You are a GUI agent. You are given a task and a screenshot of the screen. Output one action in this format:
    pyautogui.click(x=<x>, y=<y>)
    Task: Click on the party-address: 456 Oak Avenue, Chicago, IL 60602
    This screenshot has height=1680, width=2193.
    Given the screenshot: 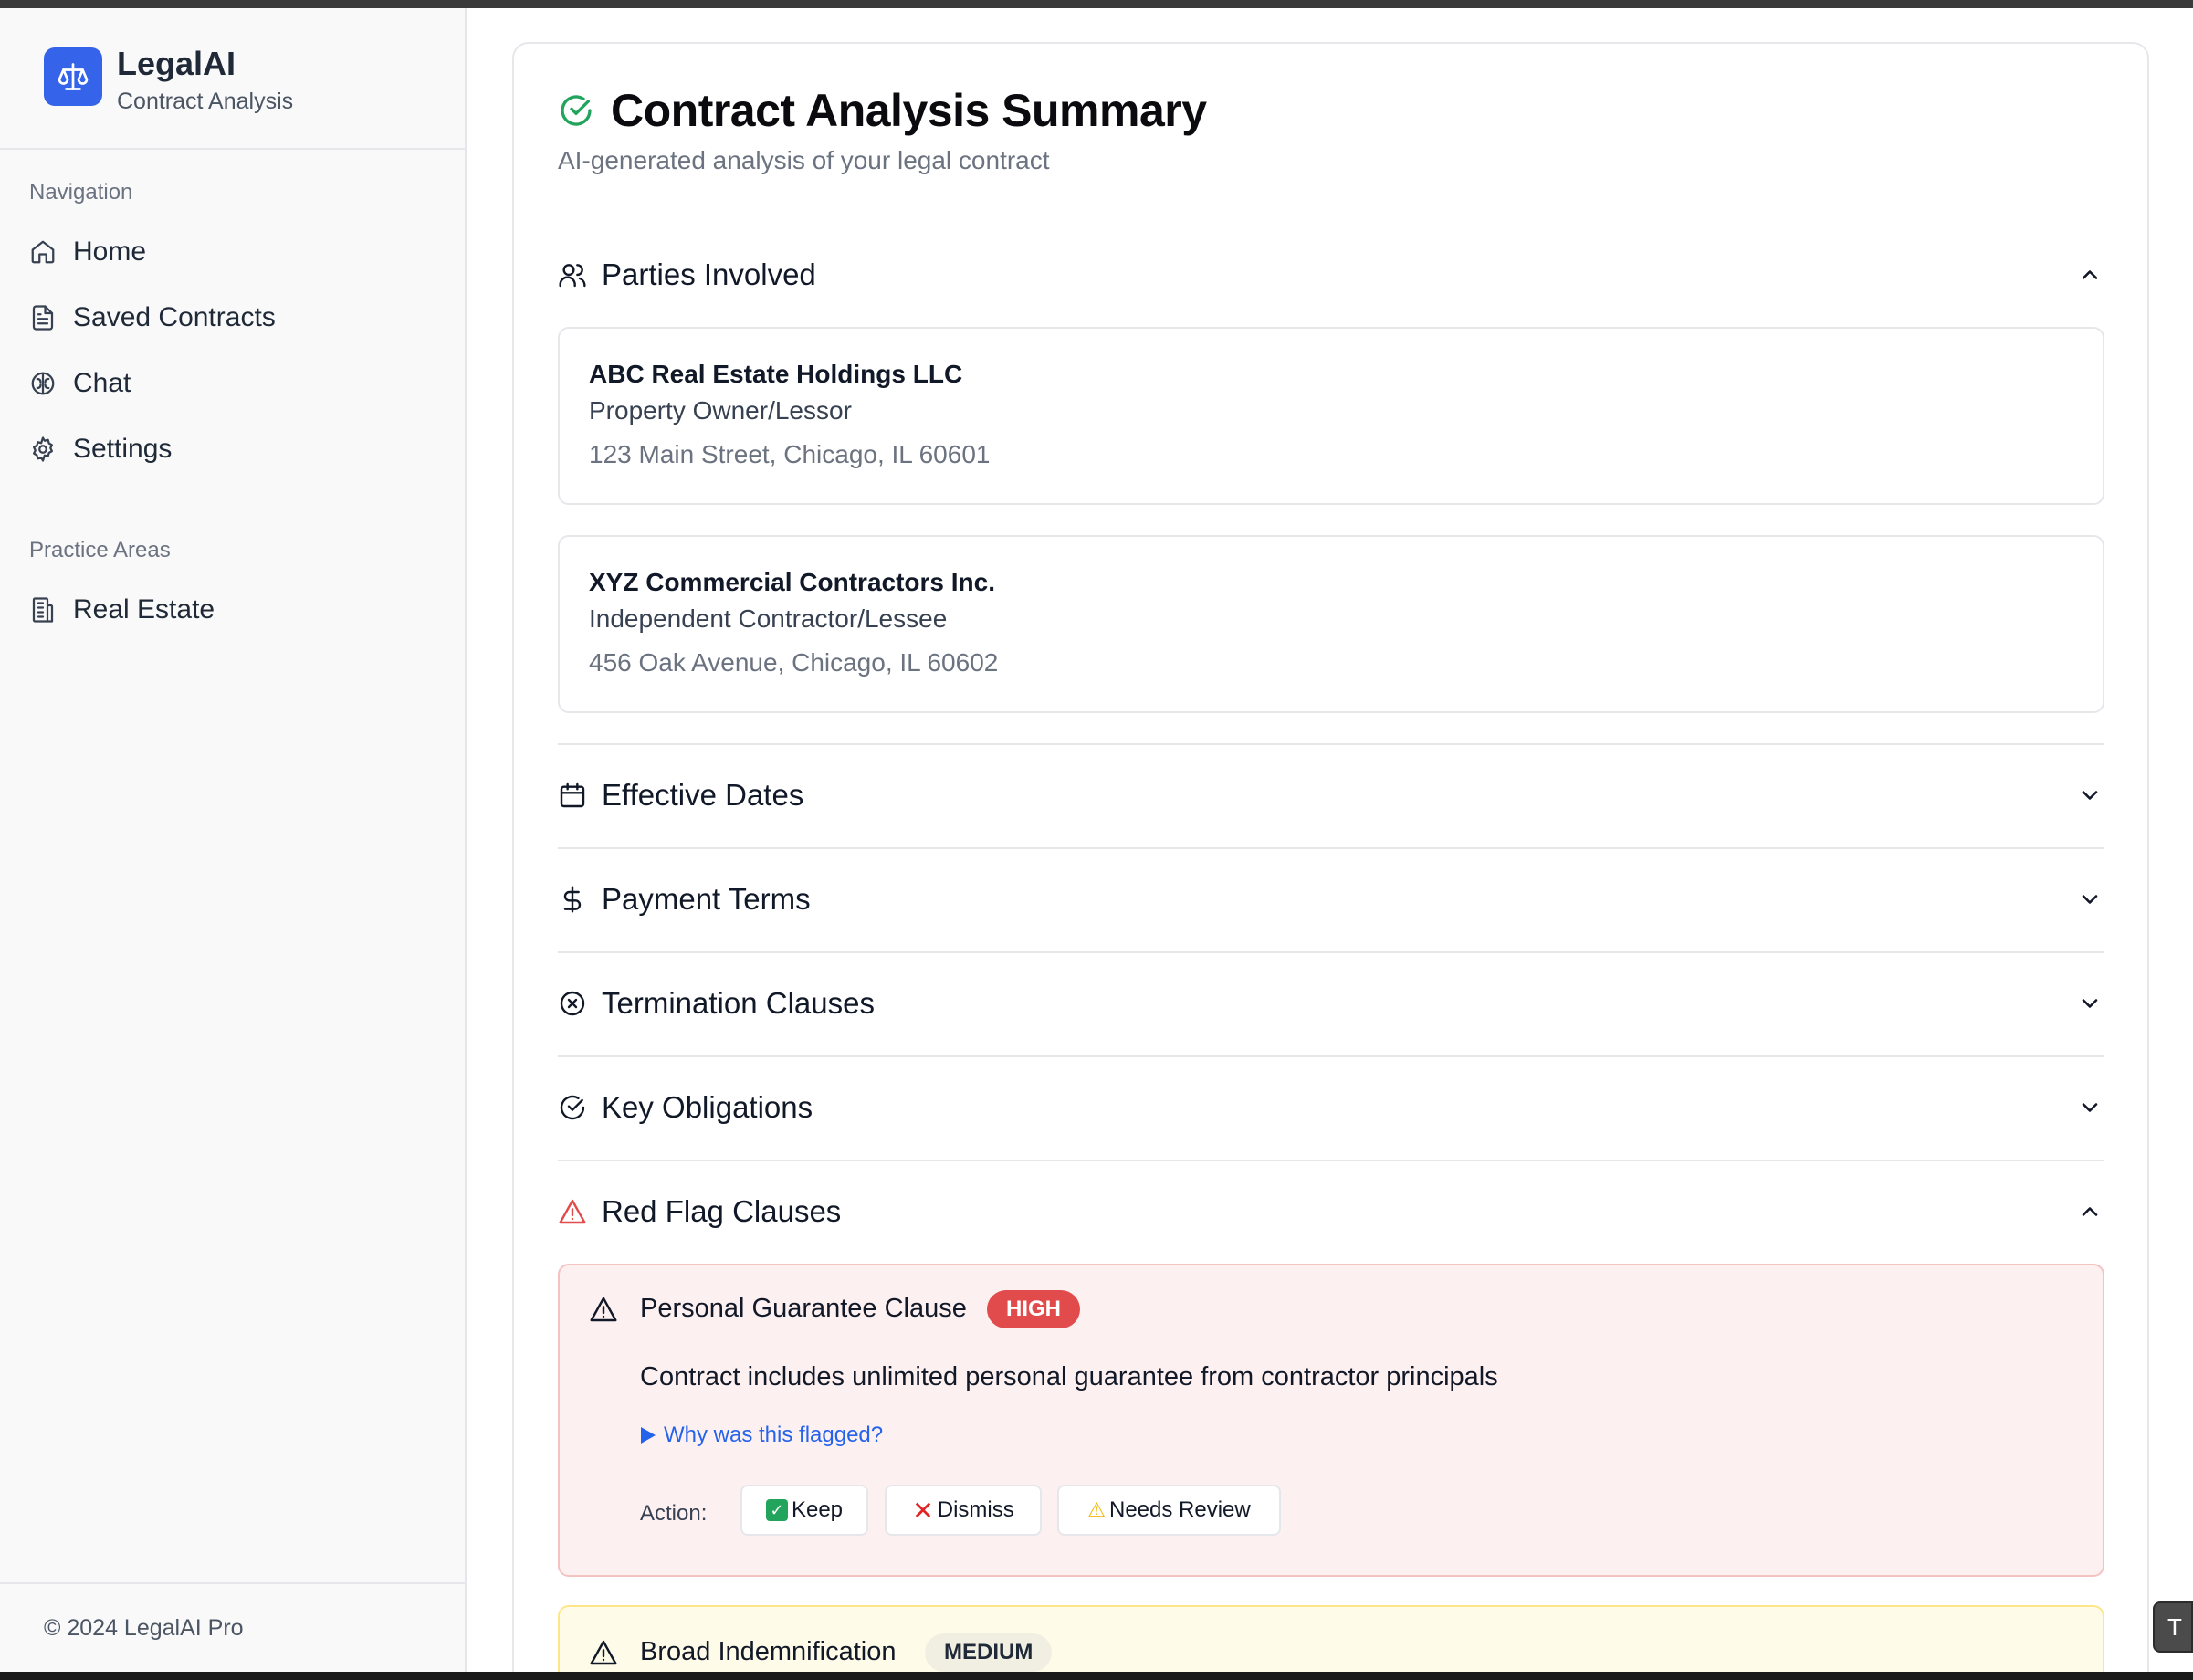 What is the action you would take?
    pyautogui.click(x=794, y=662)
    